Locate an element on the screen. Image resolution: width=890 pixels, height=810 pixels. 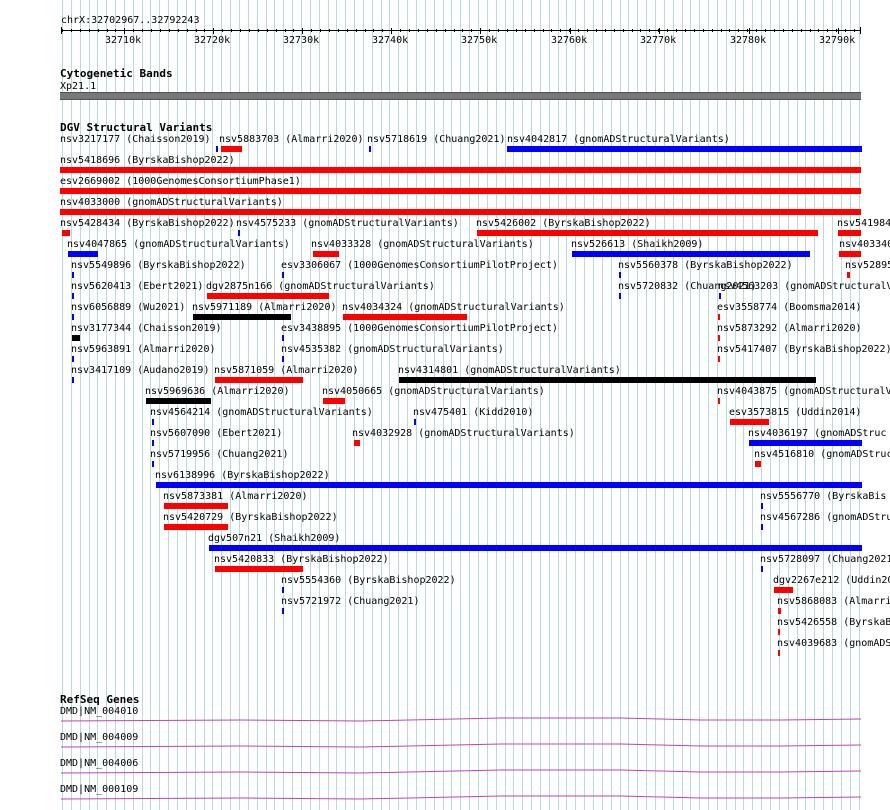
sv-feature-label: nsv4563203 (gnomADStructuralVariants) is located at coordinates (804, 286).